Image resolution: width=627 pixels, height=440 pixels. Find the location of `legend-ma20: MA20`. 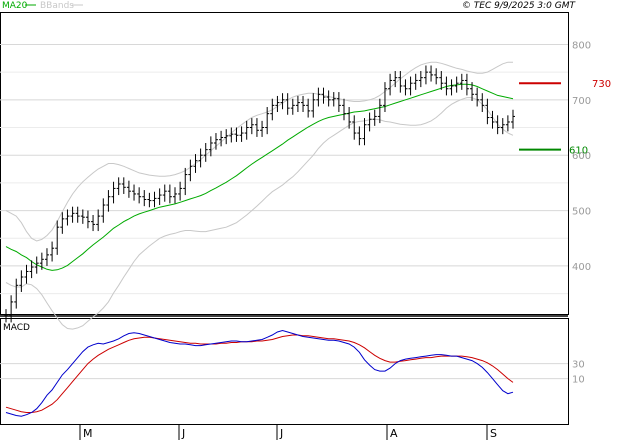

legend-ma20: MA20 is located at coordinates (15, 6).